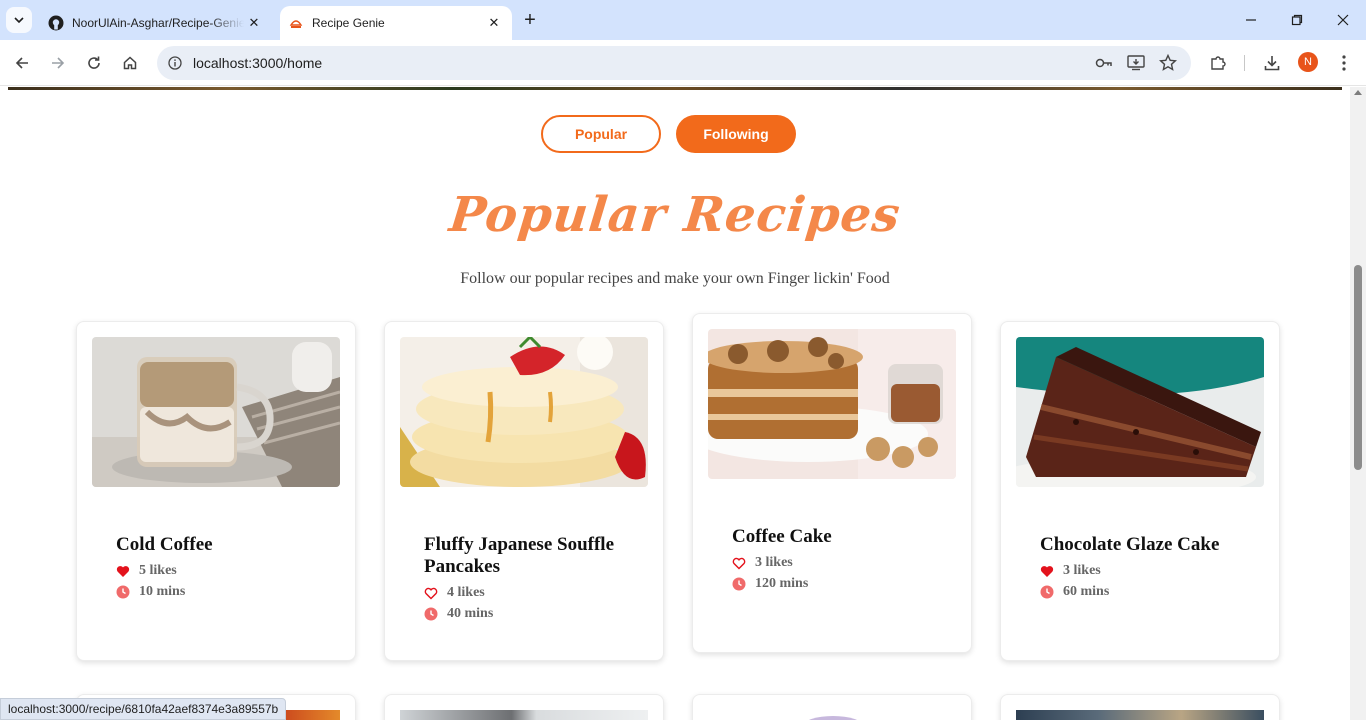 The width and height of the screenshot is (1366, 720). I want to click on chevron-down-icon, so click(19, 20).